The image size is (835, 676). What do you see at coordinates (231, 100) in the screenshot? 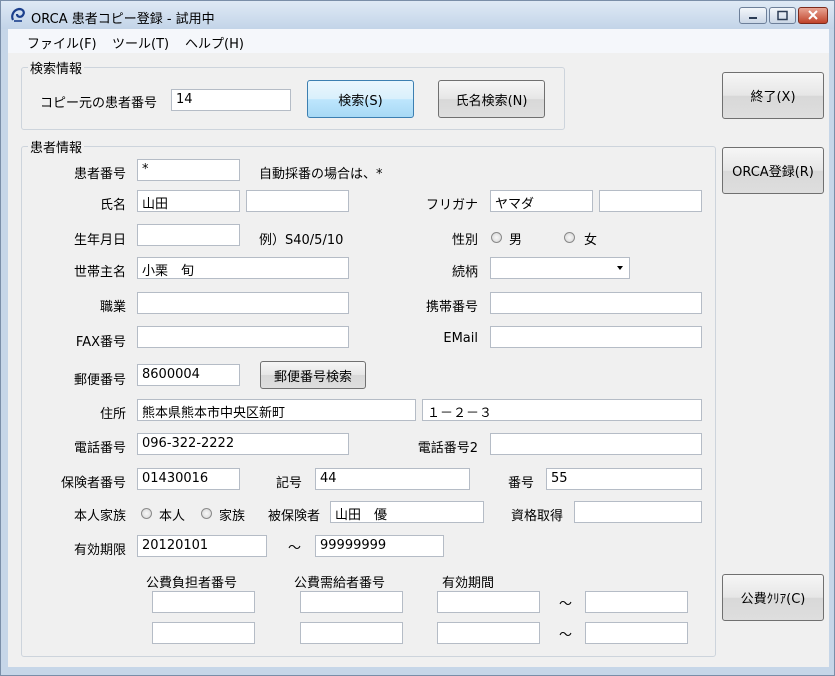
I see `copy-source-input: 14` at bounding box center [231, 100].